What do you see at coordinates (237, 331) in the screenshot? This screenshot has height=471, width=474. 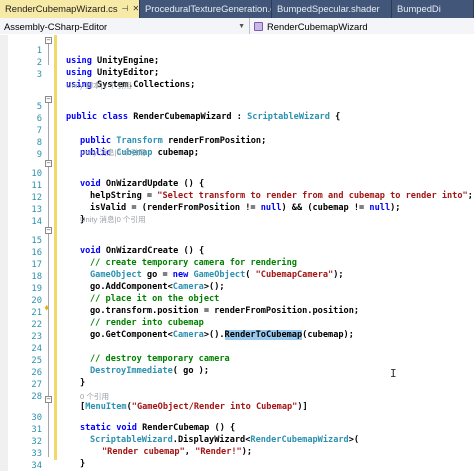 I see `code-line: 23` at bounding box center [237, 331].